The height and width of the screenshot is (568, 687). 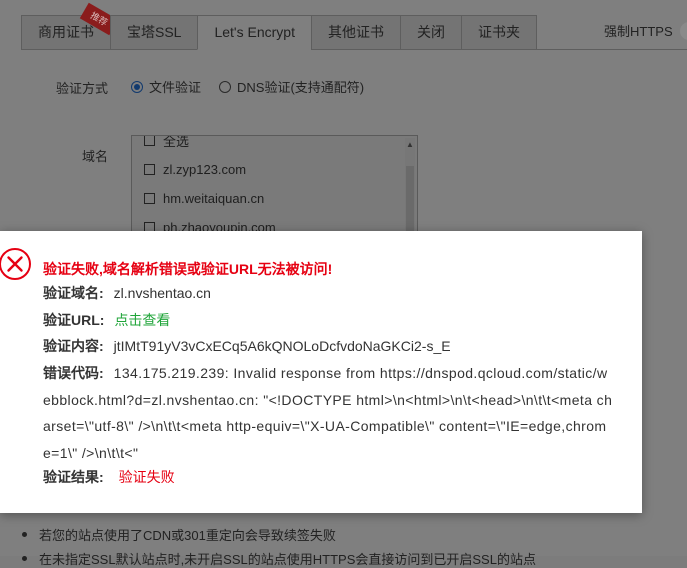 I want to click on verify-method-options: 文件验证 DNS验证(支持通配符), so click(x=256, y=86).